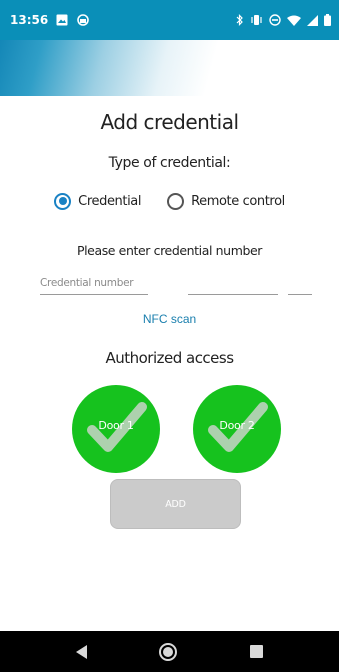 This screenshot has height=672, width=339. Describe the element at coordinates (110, 201) in the screenshot. I see `radio-credential-label: Credential` at that location.